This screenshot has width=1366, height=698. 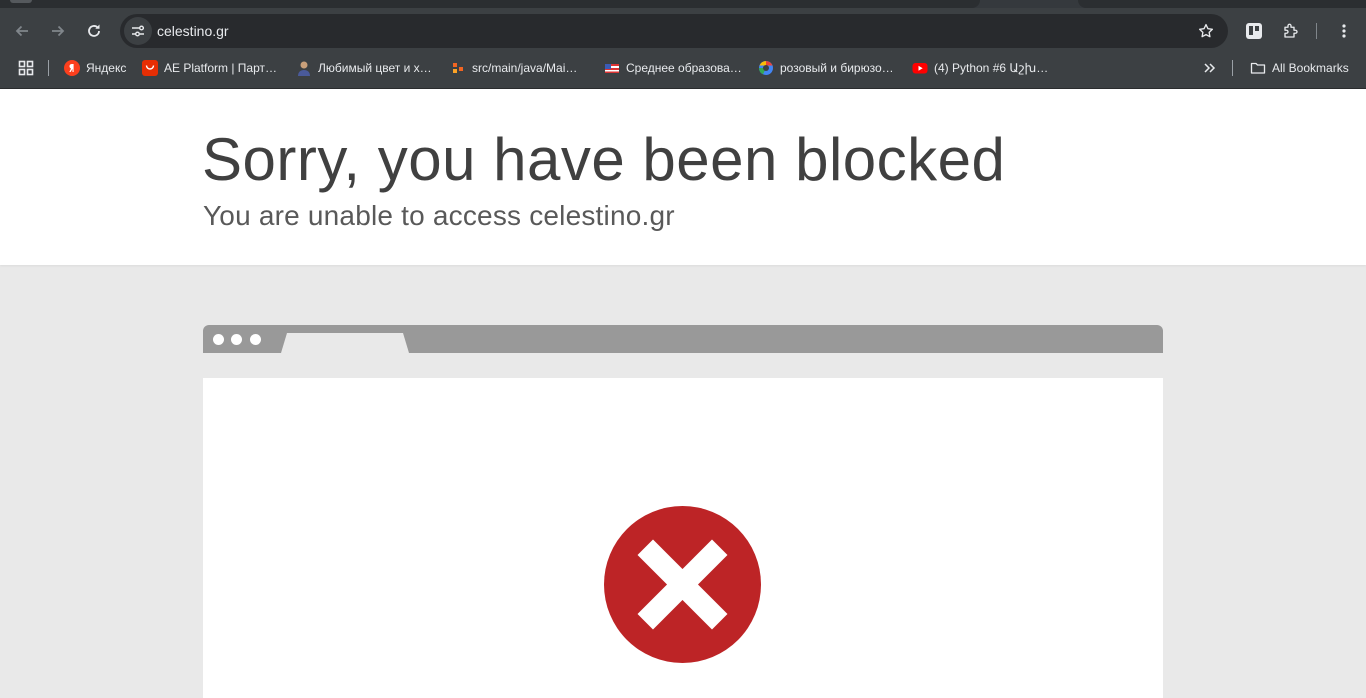 What do you see at coordinates (674, 31) in the screenshot?
I see `address-bar: celestino.gr` at bounding box center [674, 31].